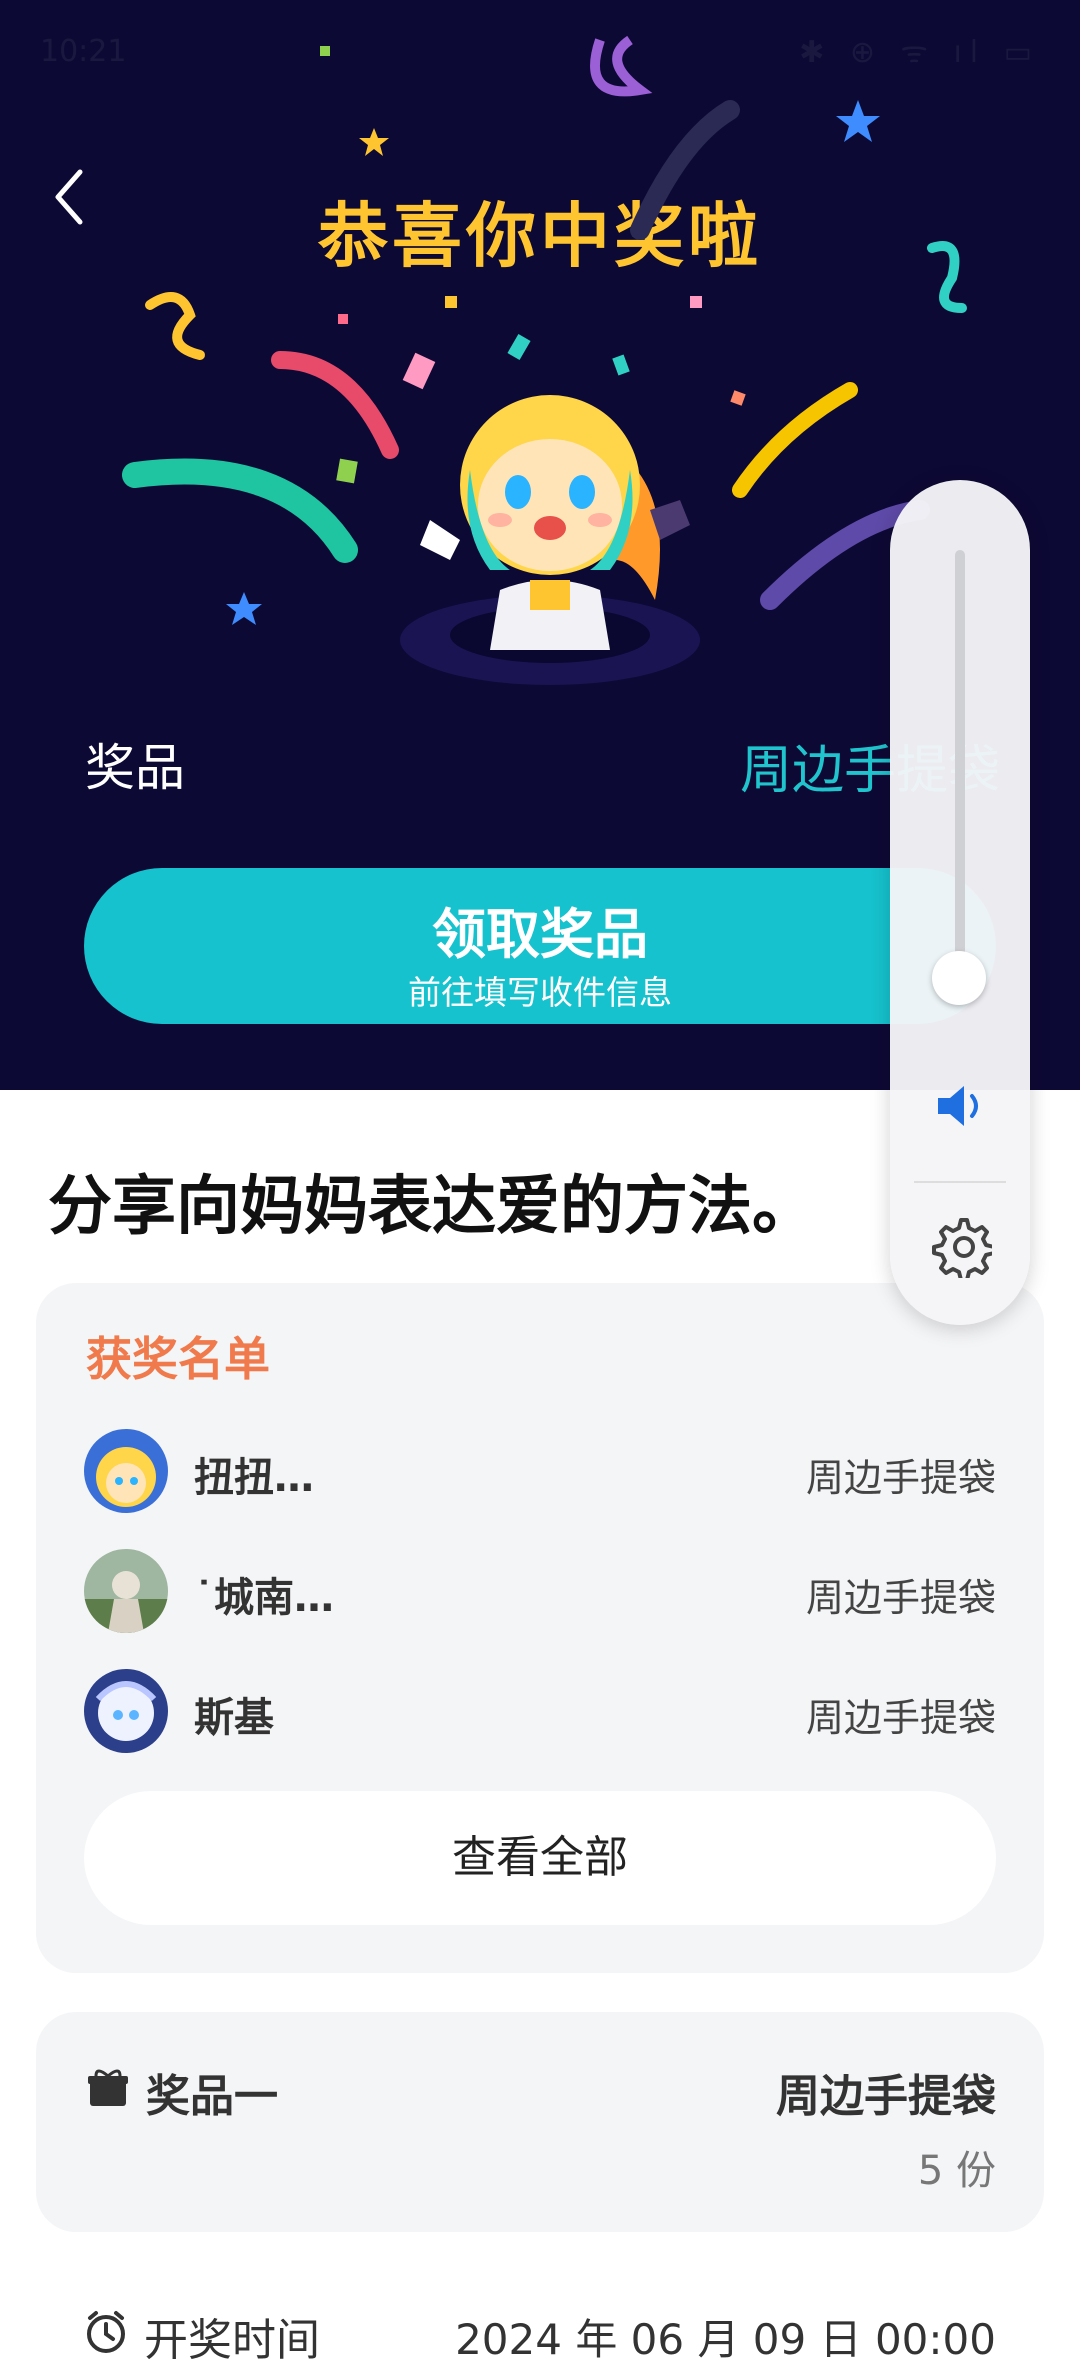 The width and height of the screenshot is (1080, 2376). Describe the element at coordinates (106, 2332) in the screenshot. I see `clock-icon` at that location.